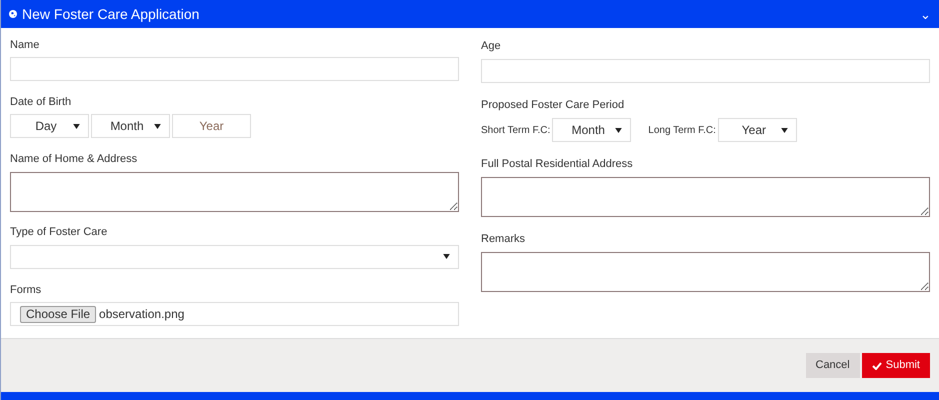 The width and height of the screenshot is (939, 400). What do you see at coordinates (757, 130) in the screenshot?
I see `long-term-dropdown: Year` at bounding box center [757, 130].